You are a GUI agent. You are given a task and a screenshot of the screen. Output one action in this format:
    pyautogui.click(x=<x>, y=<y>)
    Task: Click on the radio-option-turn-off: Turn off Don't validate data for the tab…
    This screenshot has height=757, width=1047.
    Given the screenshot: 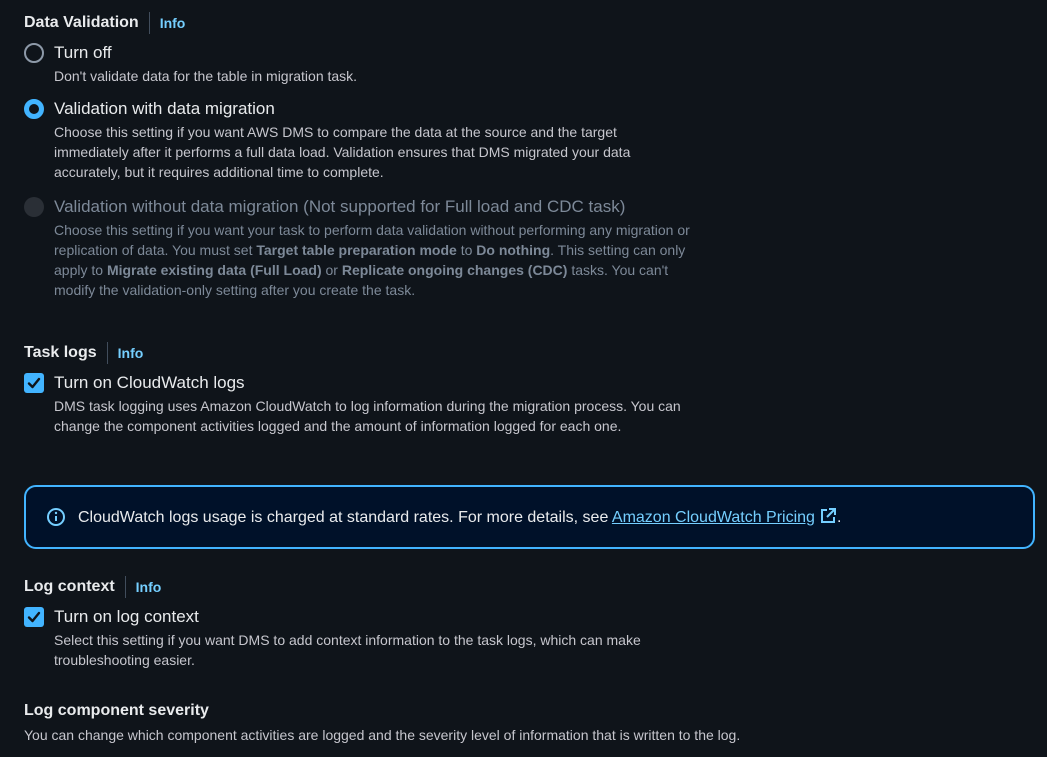 What is the action you would take?
    pyautogui.click(x=359, y=64)
    